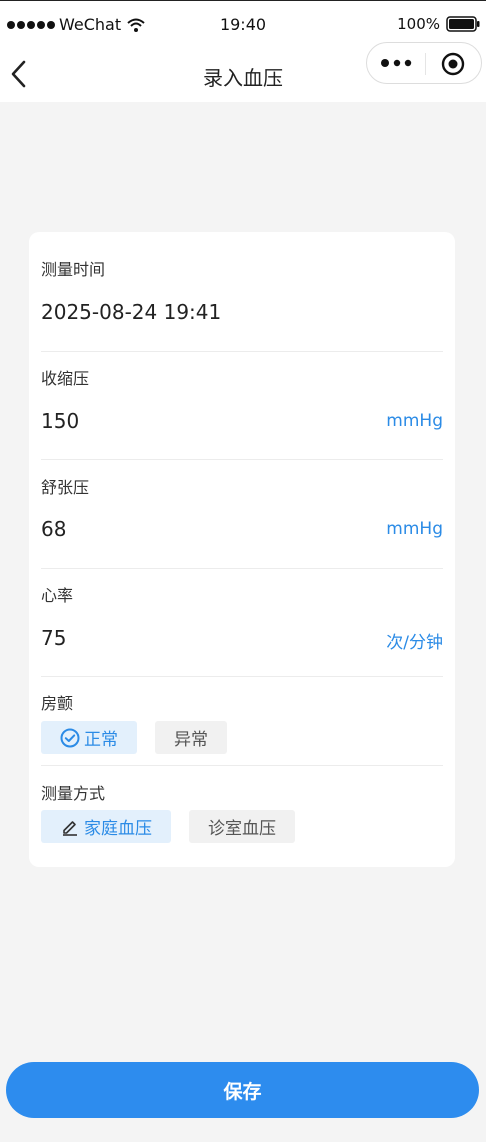  Describe the element at coordinates (414, 643) in the screenshot. I see `heart-rate-unit: 次/分钟` at that location.